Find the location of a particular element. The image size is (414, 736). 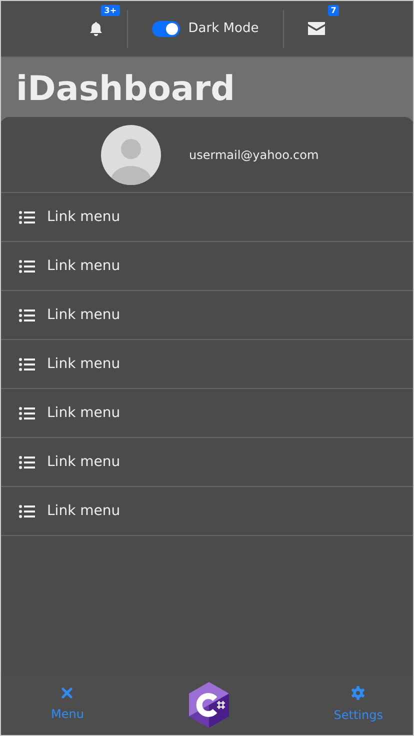

dark-mode-toggle is located at coordinates (166, 28).